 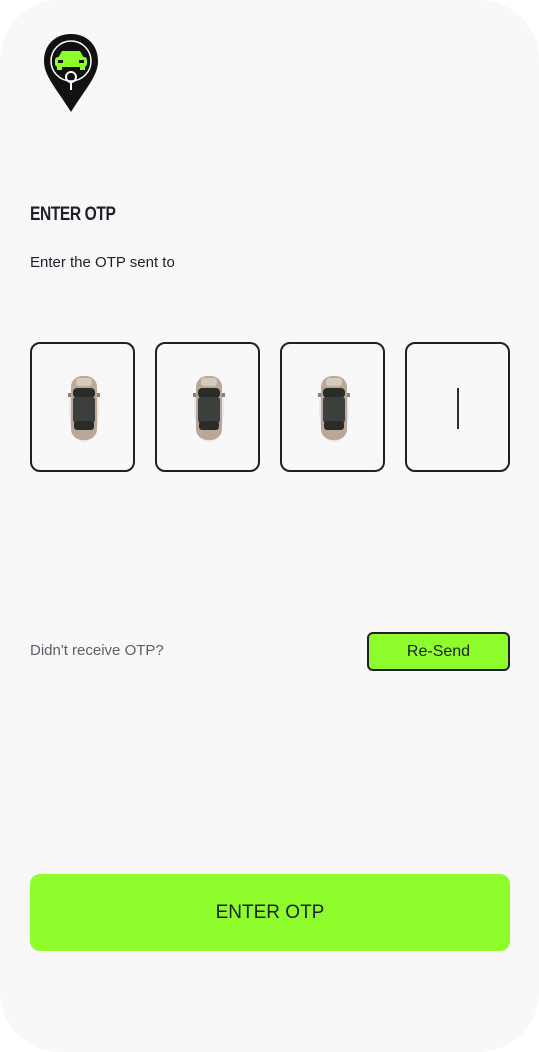 I want to click on page-title: ENTER OTP, so click(x=73, y=214).